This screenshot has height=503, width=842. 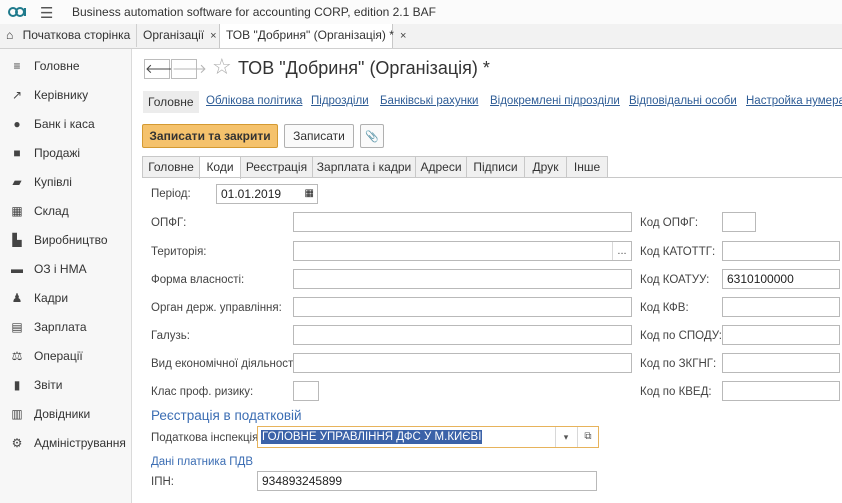 I want to click on sidebar-item-production: ▙ Виробництво, so click(x=65, y=240).